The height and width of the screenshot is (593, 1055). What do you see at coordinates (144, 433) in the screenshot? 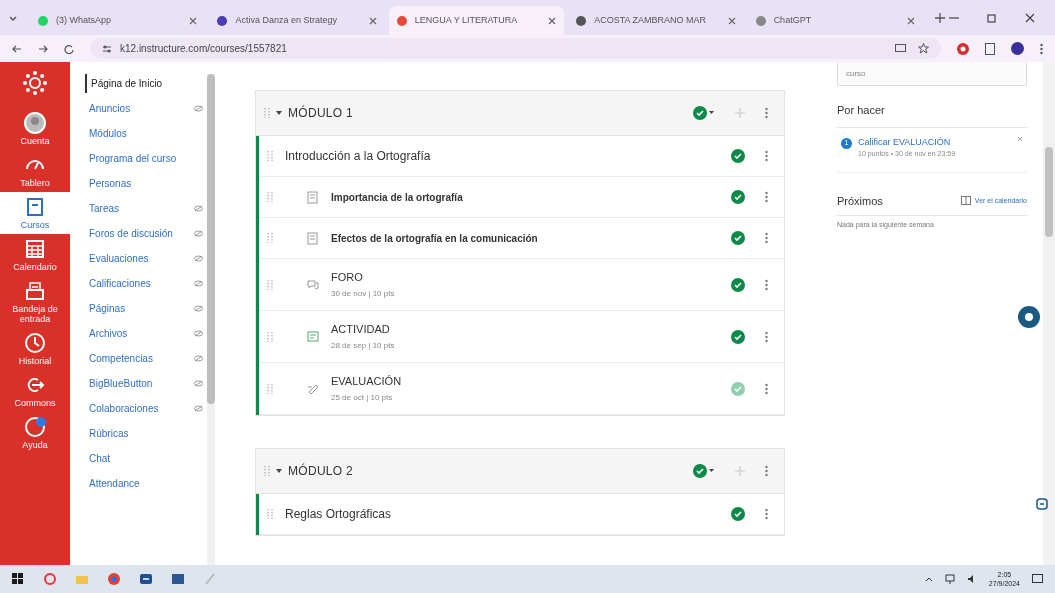
I see `course-nav-link: Rúbricas` at bounding box center [144, 433].